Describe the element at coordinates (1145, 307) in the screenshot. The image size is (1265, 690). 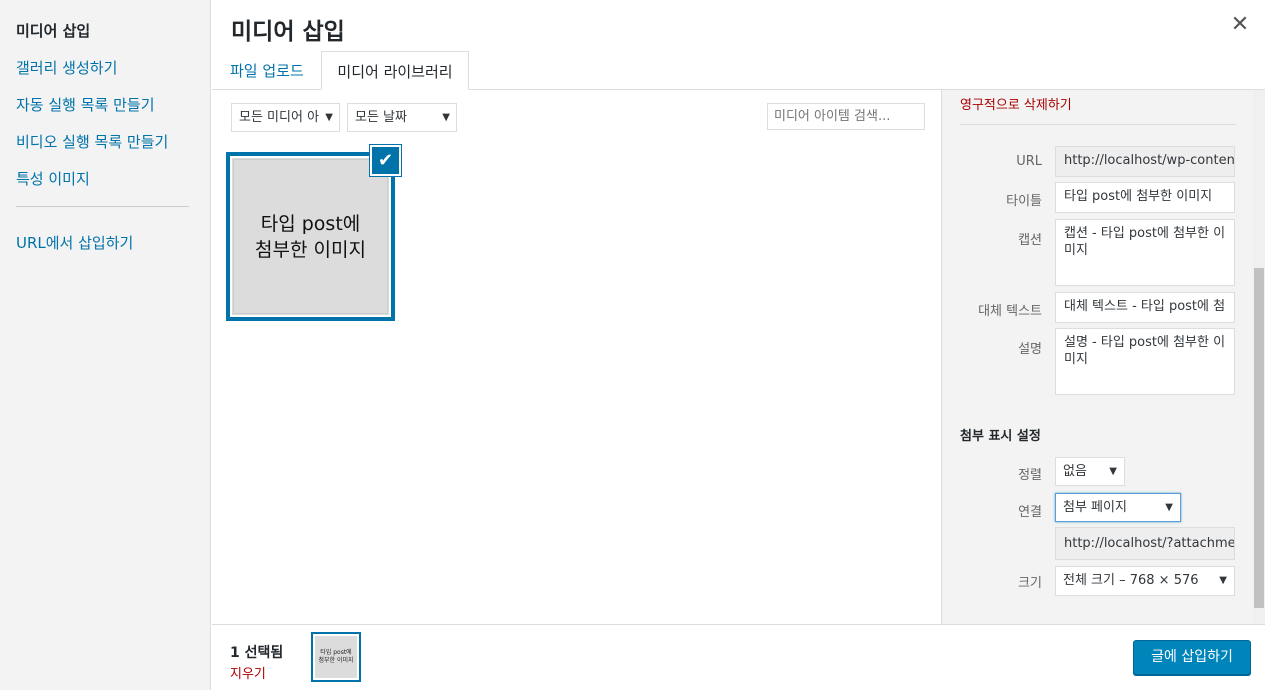
I see `alt-text-field: 대체 텍스트 - 타입 post에 첨` at that location.